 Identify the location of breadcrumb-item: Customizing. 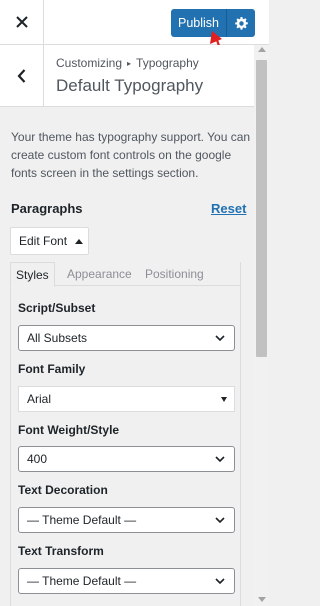
(89, 63).